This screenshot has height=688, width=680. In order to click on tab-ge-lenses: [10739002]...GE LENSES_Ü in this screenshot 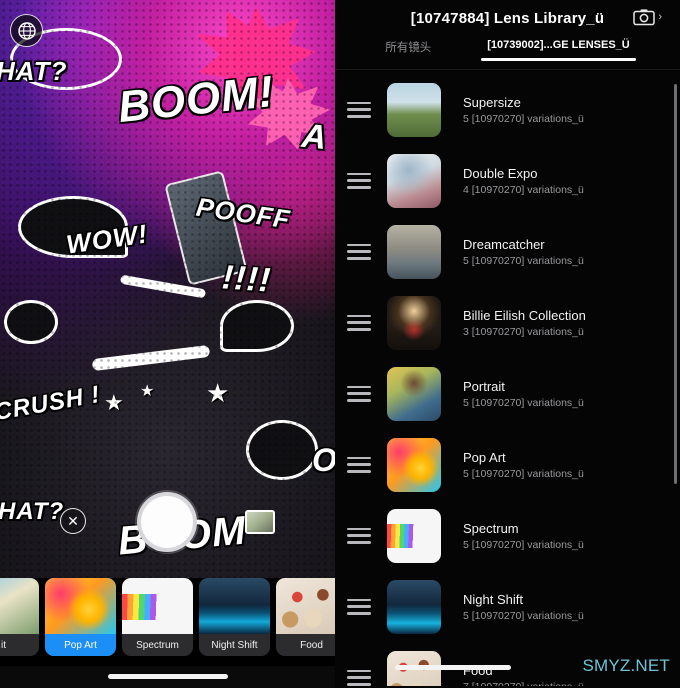, I will do `click(559, 50)`.